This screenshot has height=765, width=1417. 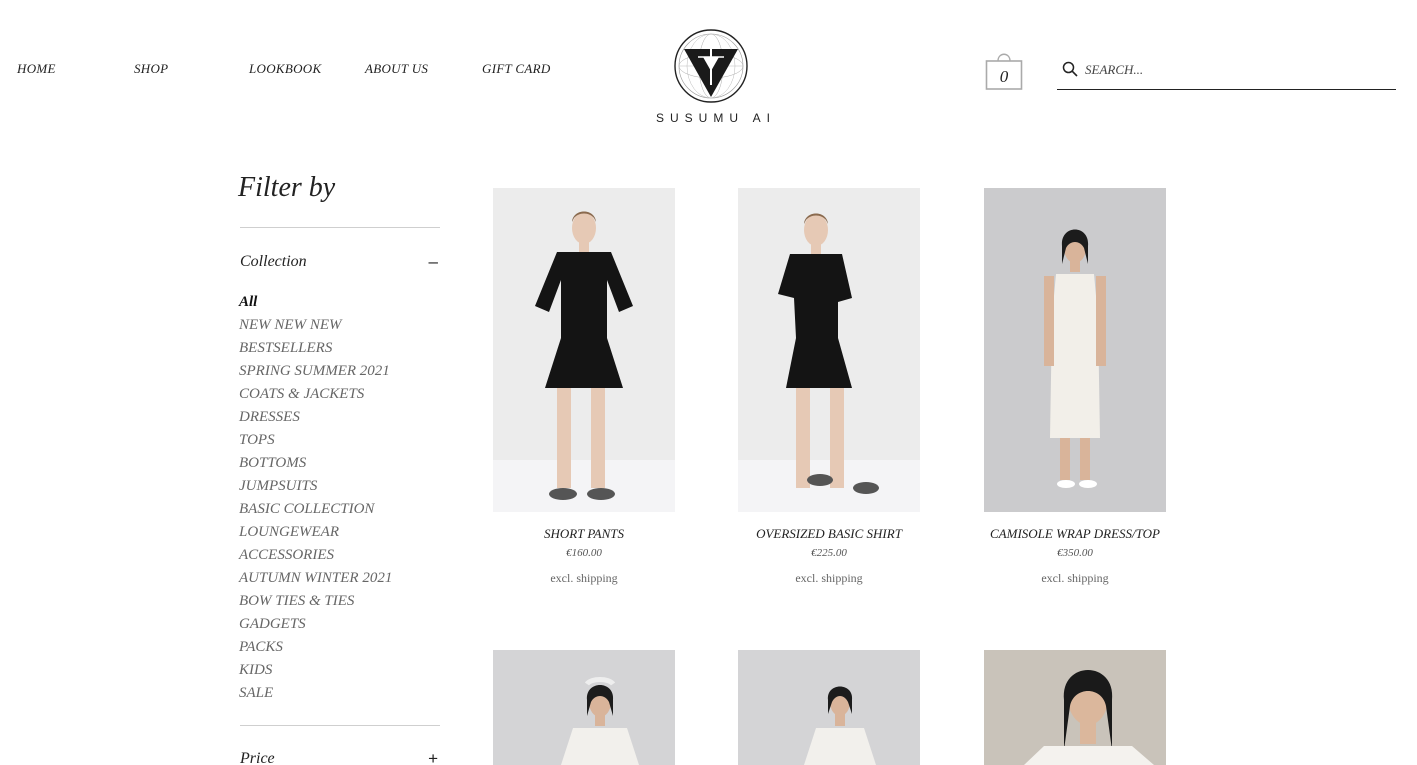 I want to click on collection-item-sale: SALE, so click(x=315, y=694).